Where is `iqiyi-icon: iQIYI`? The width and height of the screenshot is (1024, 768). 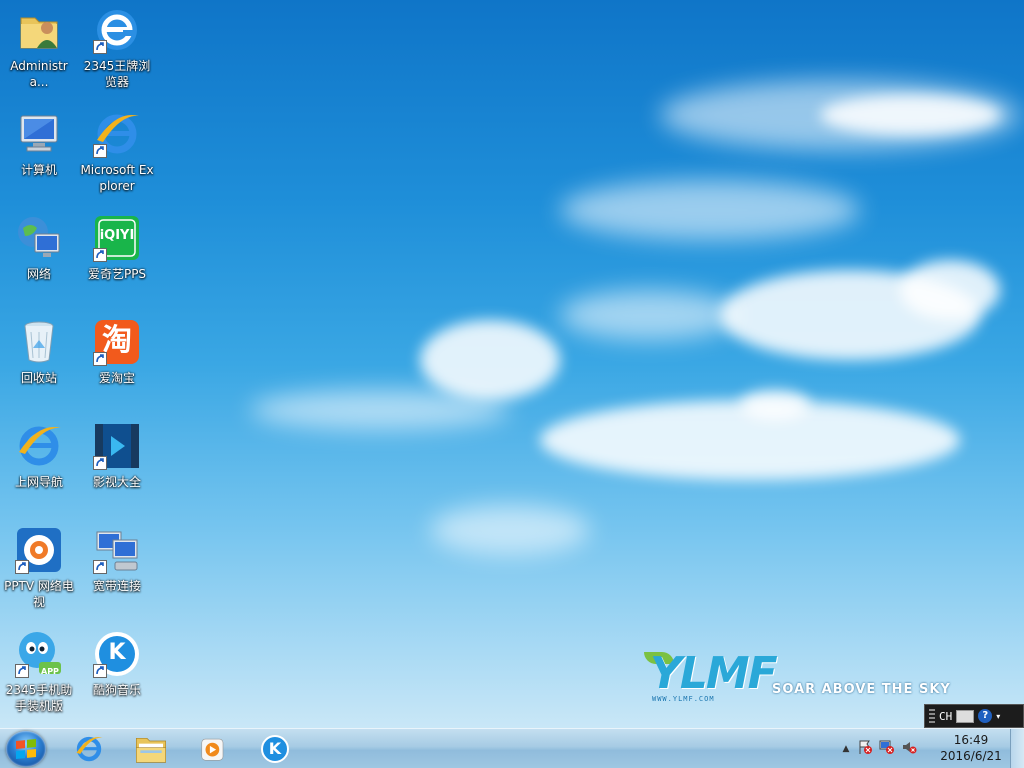 iqiyi-icon: iQIYI is located at coordinates (117, 238).